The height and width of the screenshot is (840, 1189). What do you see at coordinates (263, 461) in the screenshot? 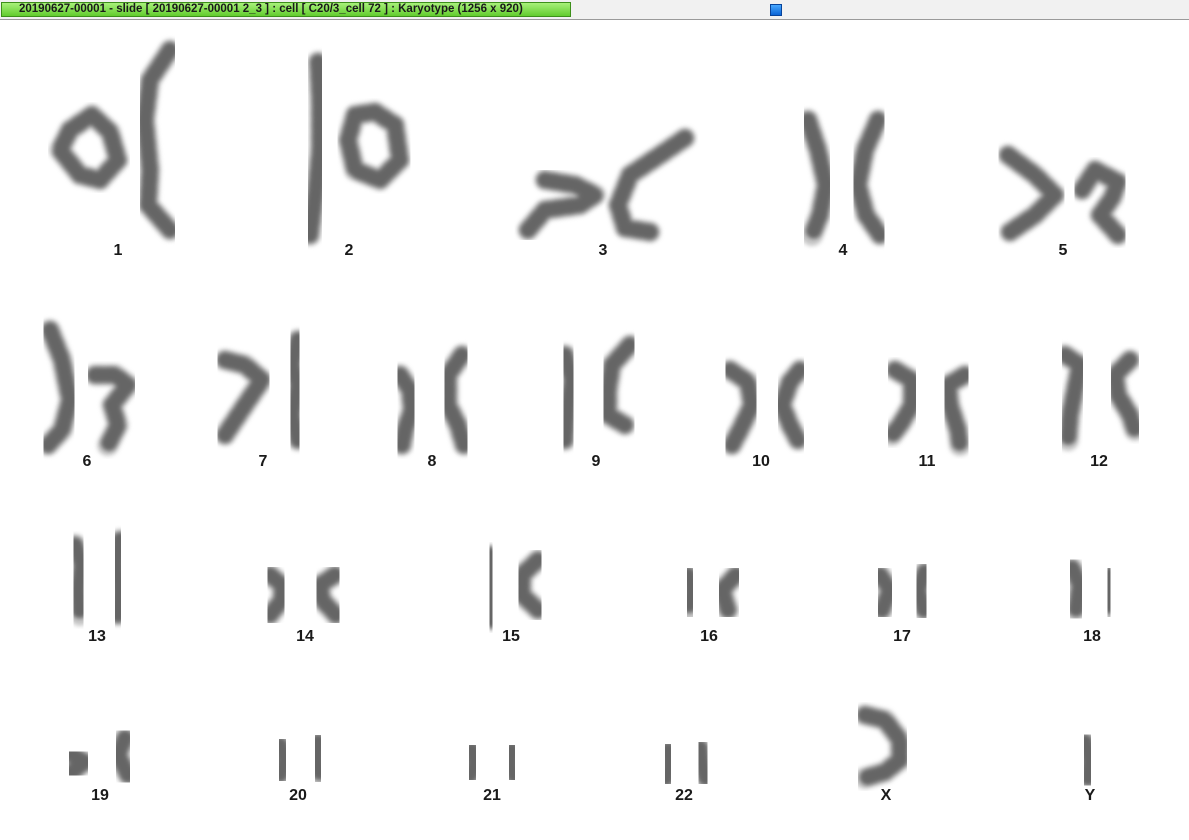
I see `chromosome-label-7: 7` at bounding box center [263, 461].